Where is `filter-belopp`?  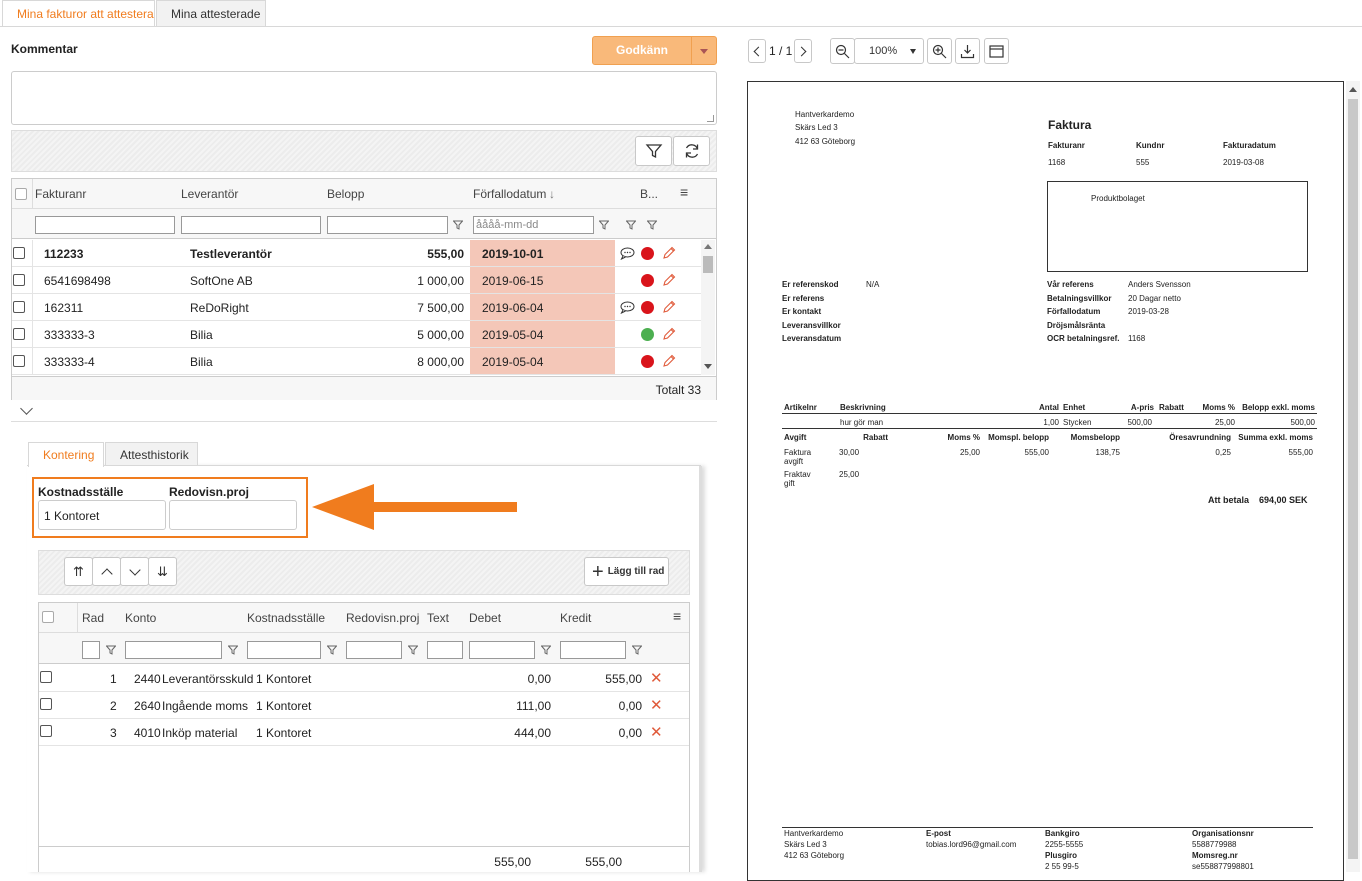 filter-belopp is located at coordinates (387, 225).